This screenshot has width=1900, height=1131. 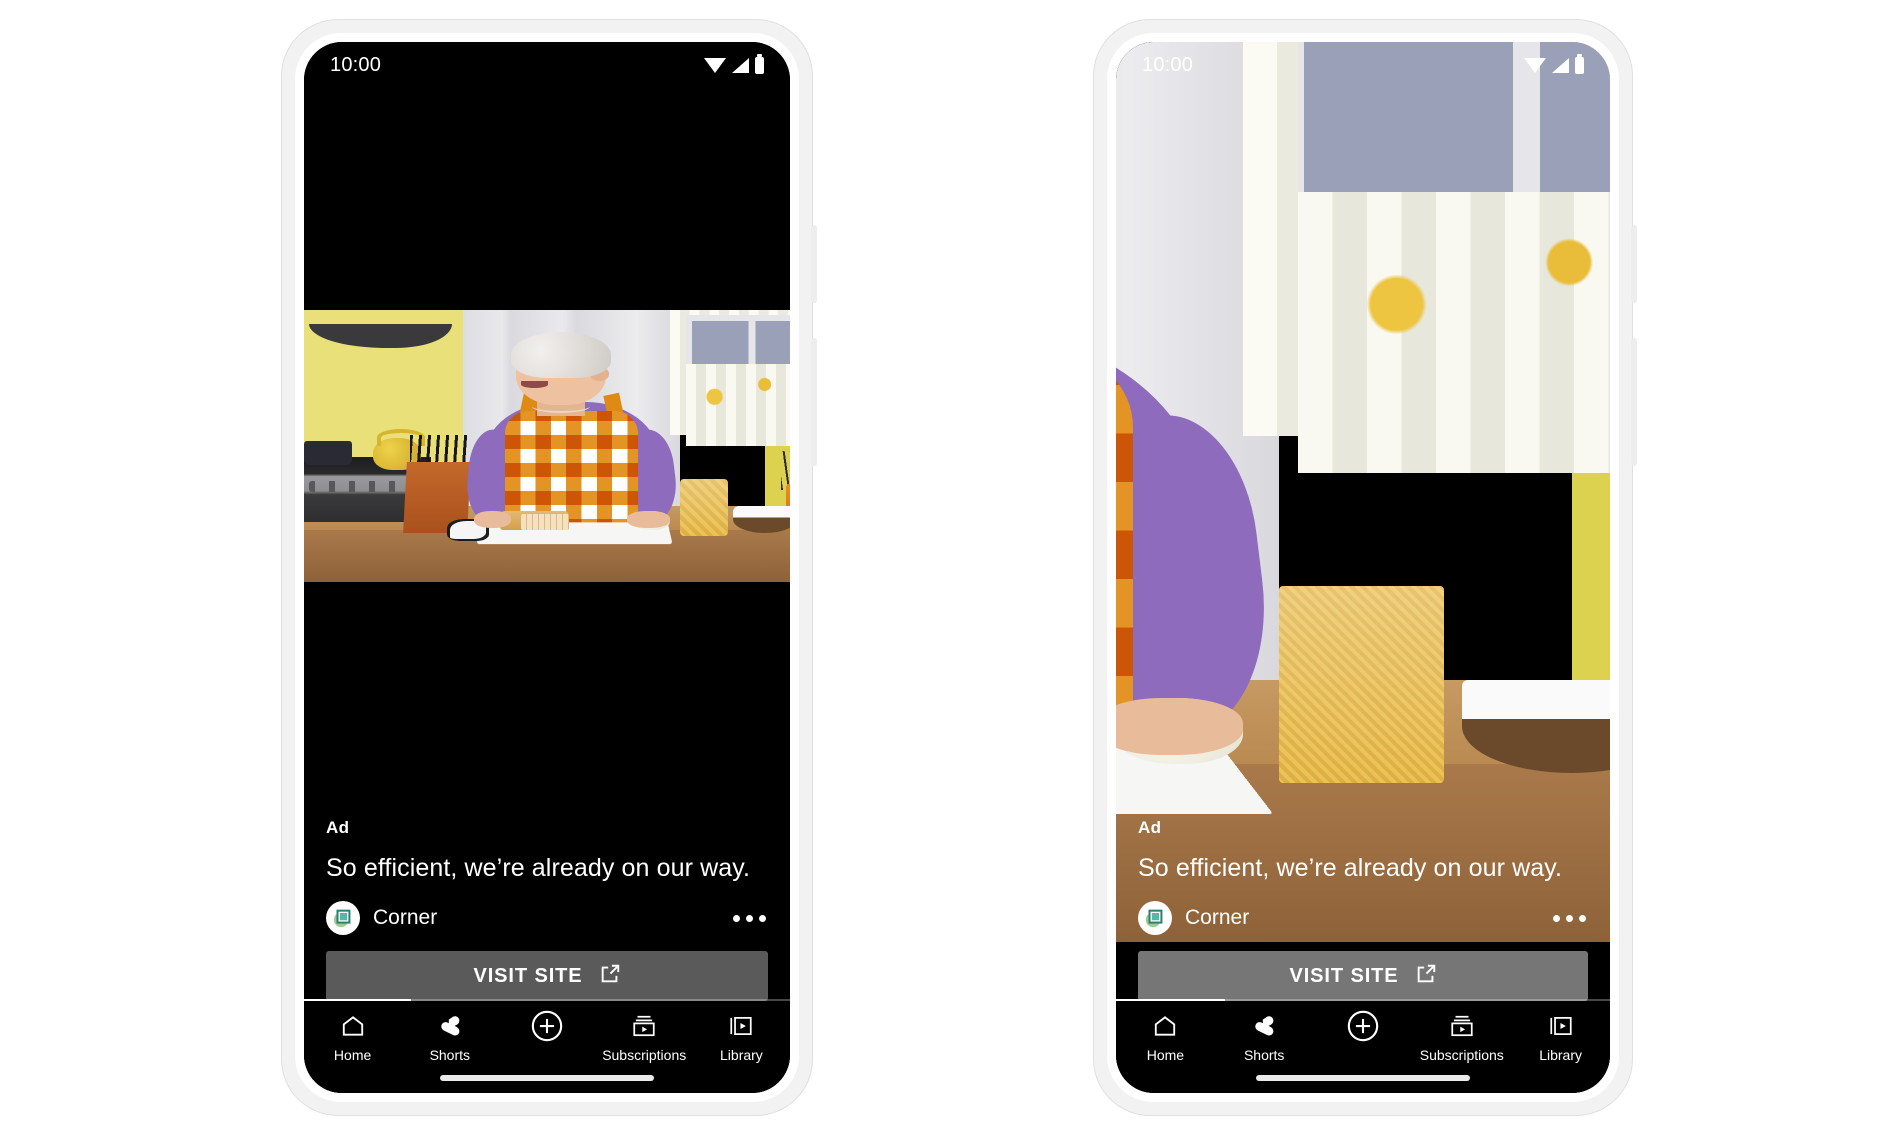 What do you see at coordinates (545, 522) in the screenshot?
I see `bread-slices` at bounding box center [545, 522].